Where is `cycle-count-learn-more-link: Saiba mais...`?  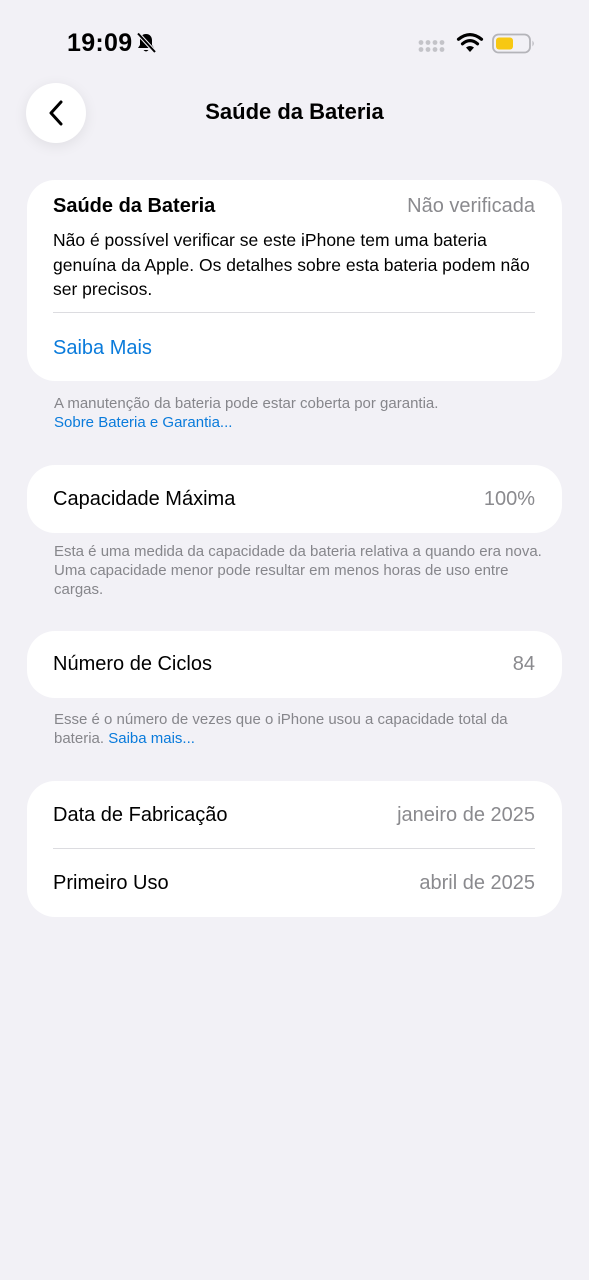 cycle-count-learn-more-link: Saiba mais... is located at coordinates (151, 738).